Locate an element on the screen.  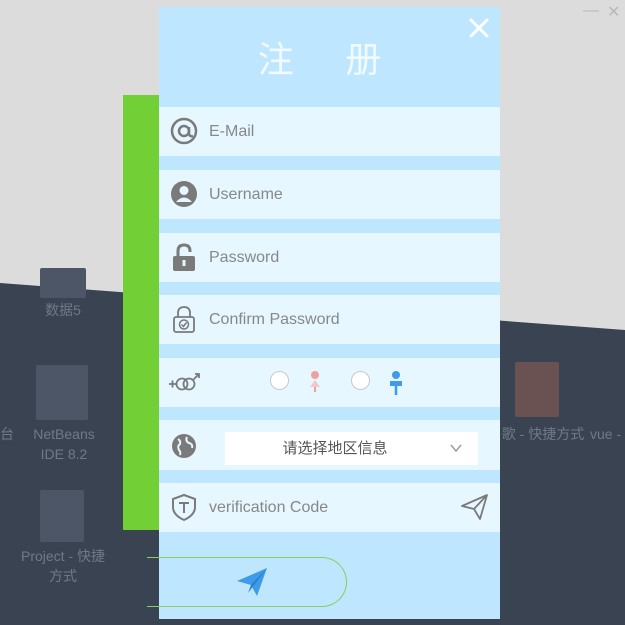
female-icon is located at coordinates (315, 381).